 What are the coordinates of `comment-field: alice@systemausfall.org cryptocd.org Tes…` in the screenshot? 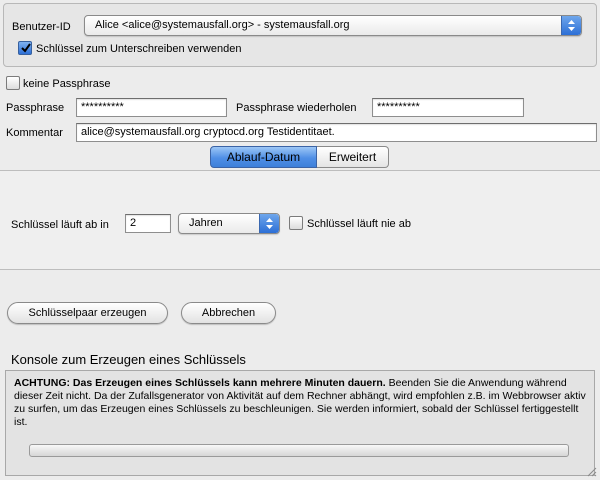 It's located at (336, 132).